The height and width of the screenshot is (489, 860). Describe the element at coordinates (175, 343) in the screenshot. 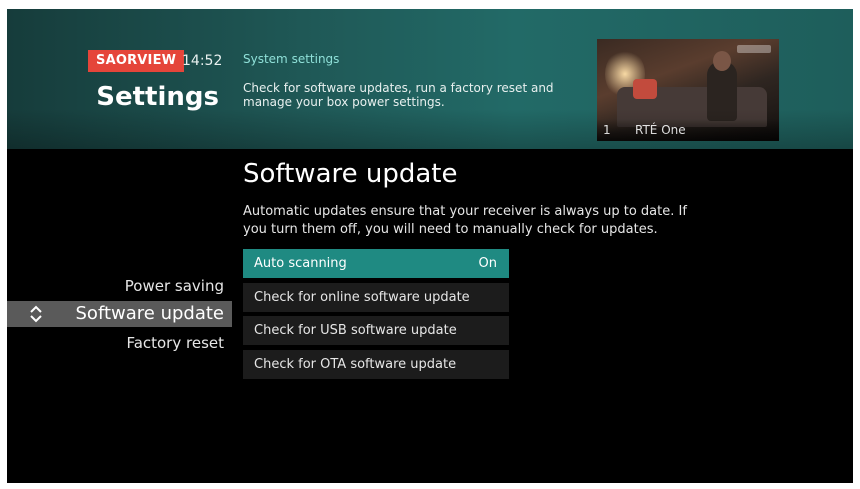

I see `sidebar-item-factory-reset: Factory reset` at that location.